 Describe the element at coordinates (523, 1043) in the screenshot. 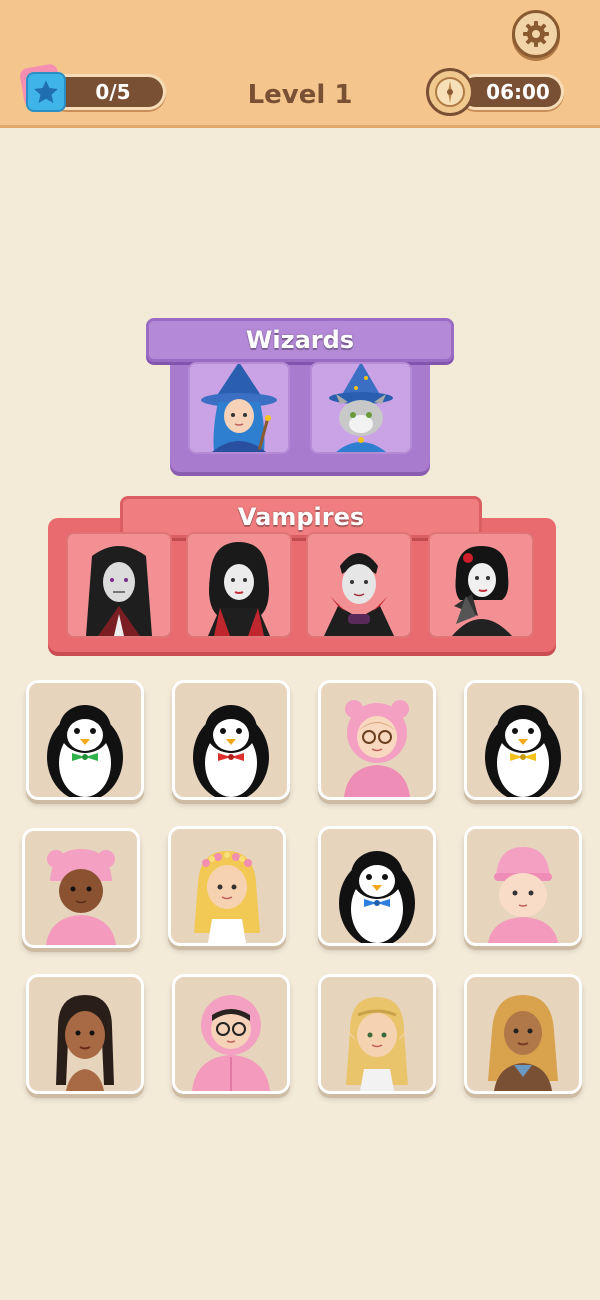

I see `braided-woman-icon` at that location.